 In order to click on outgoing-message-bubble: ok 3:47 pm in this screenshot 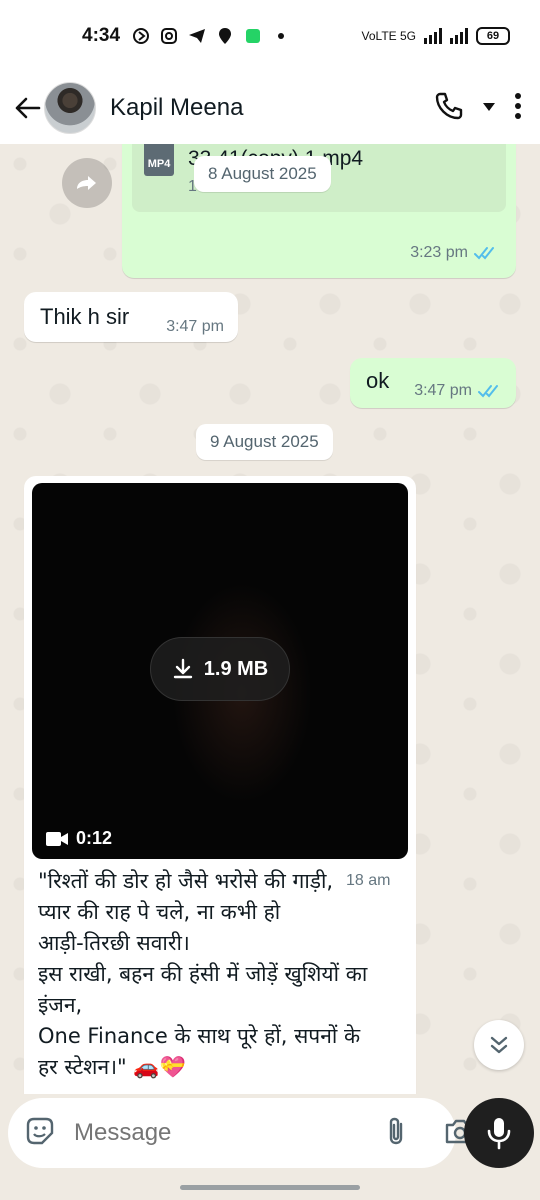, I will do `click(433, 383)`.